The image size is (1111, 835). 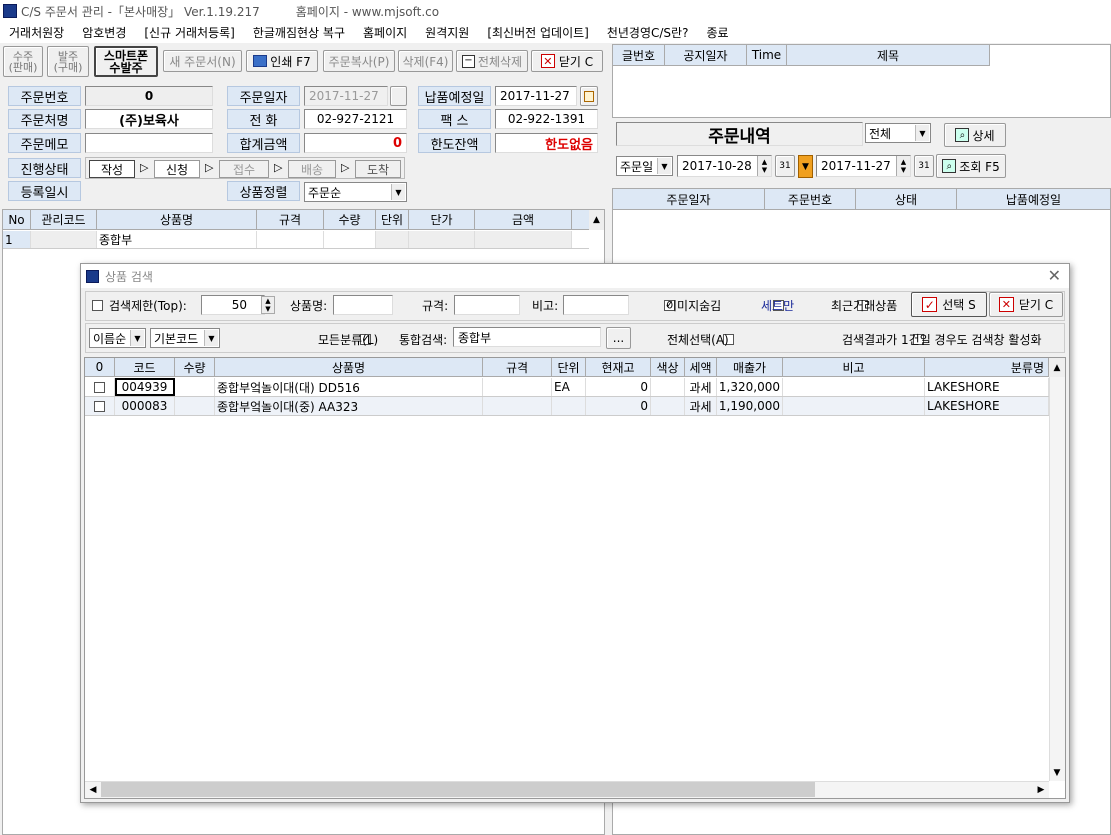 I want to click on sort-select: 주문순 ▼, so click(x=355, y=192).